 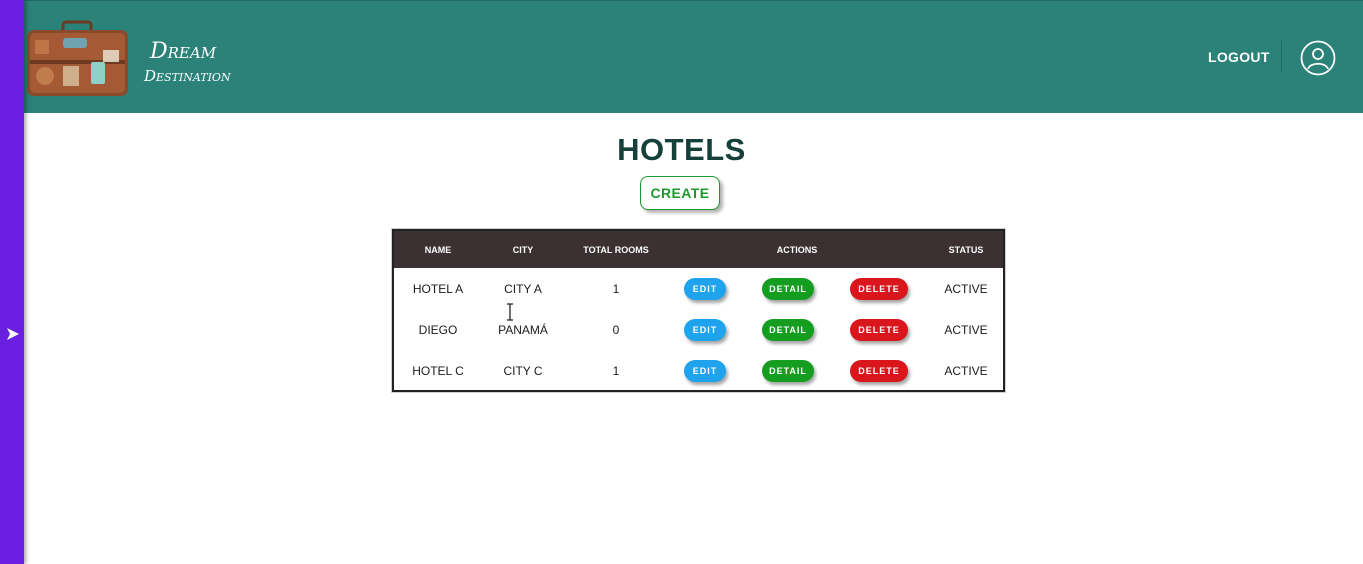 What do you see at coordinates (438, 371) in the screenshot?
I see `cell-name: HOTEL C` at bounding box center [438, 371].